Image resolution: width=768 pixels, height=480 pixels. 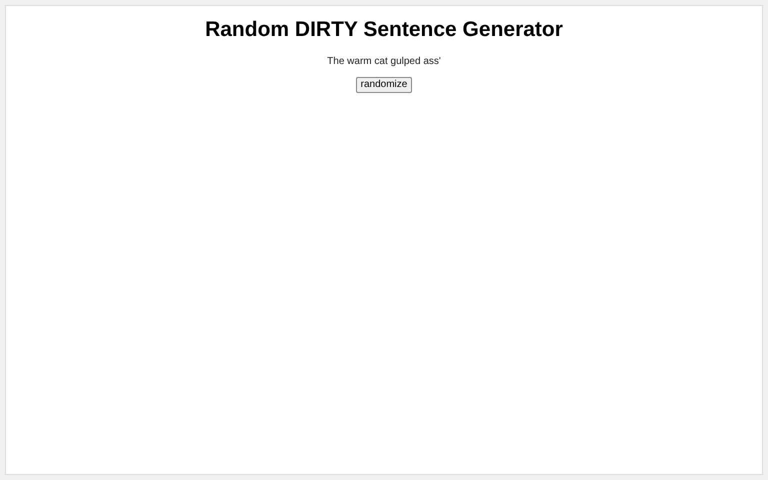 What do you see at coordinates (384, 30) in the screenshot?
I see `page-title: Random DIRTY Sentence Generator` at bounding box center [384, 30].